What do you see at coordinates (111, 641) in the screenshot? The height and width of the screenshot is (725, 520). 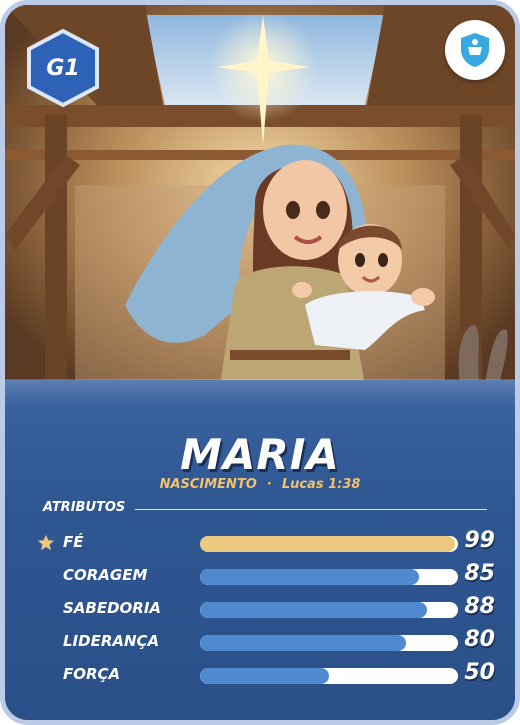 I see `attribute-label: LIDERANÇA` at bounding box center [111, 641].